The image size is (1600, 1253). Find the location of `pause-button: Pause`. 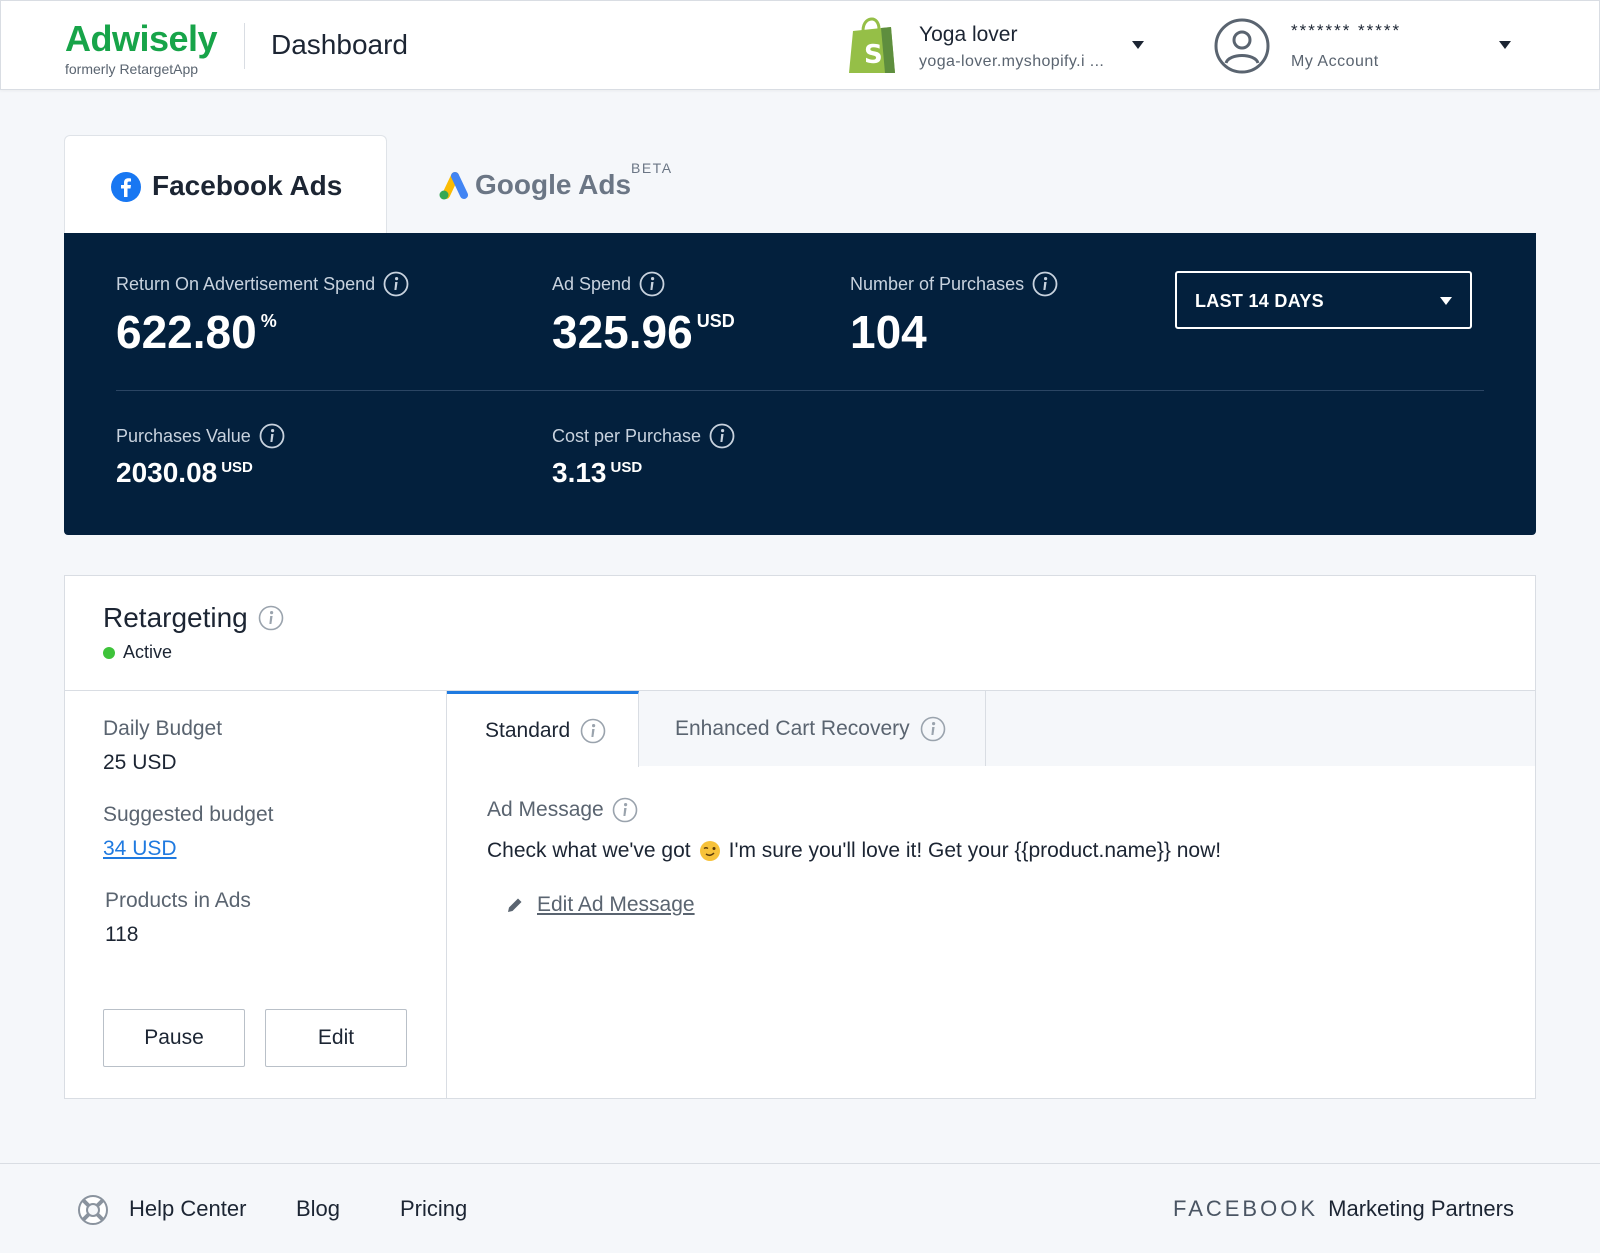

pause-button: Pause is located at coordinates (174, 1038).